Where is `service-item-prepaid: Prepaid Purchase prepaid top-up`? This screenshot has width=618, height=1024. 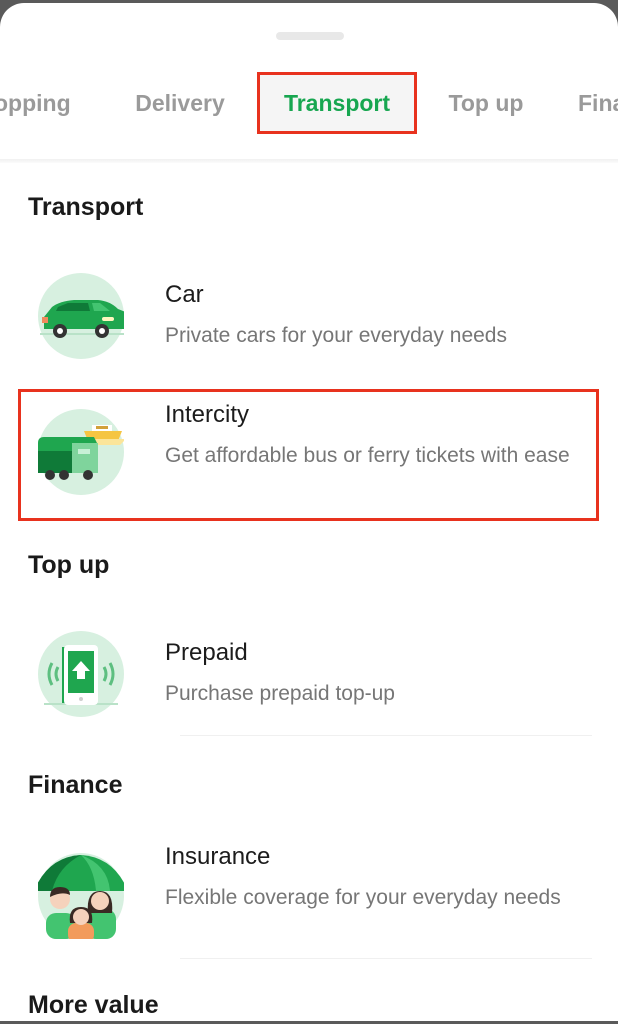 service-item-prepaid: Prepaid Purchase prepaid top-up is located at coordinates (309, 679).